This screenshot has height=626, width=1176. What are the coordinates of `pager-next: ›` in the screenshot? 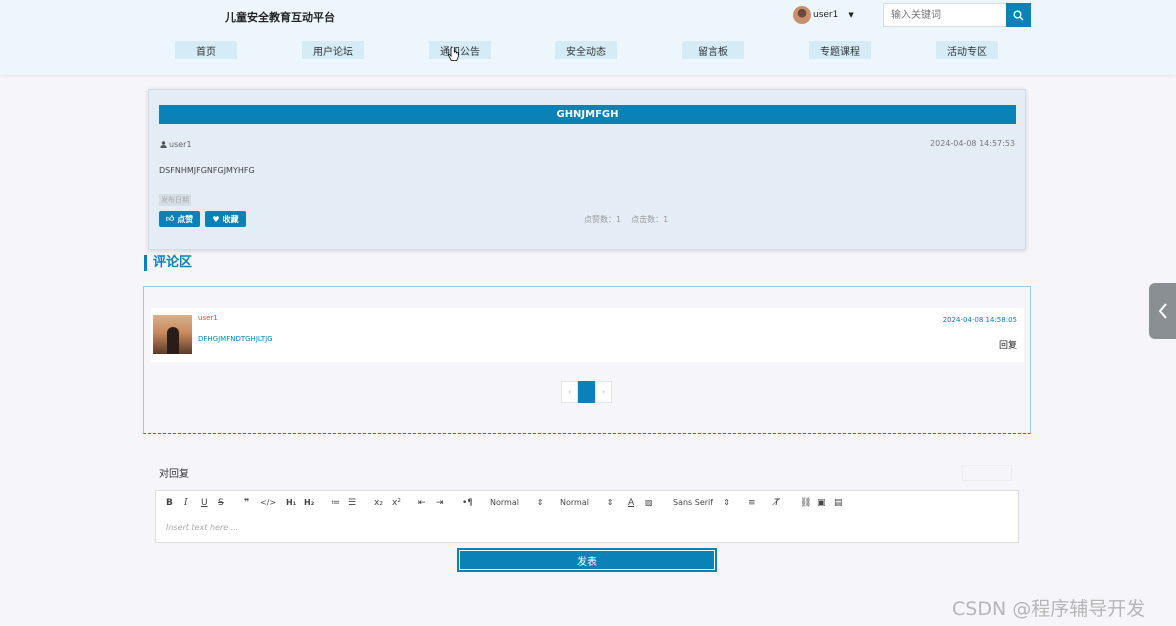 It's located at (603, 392).